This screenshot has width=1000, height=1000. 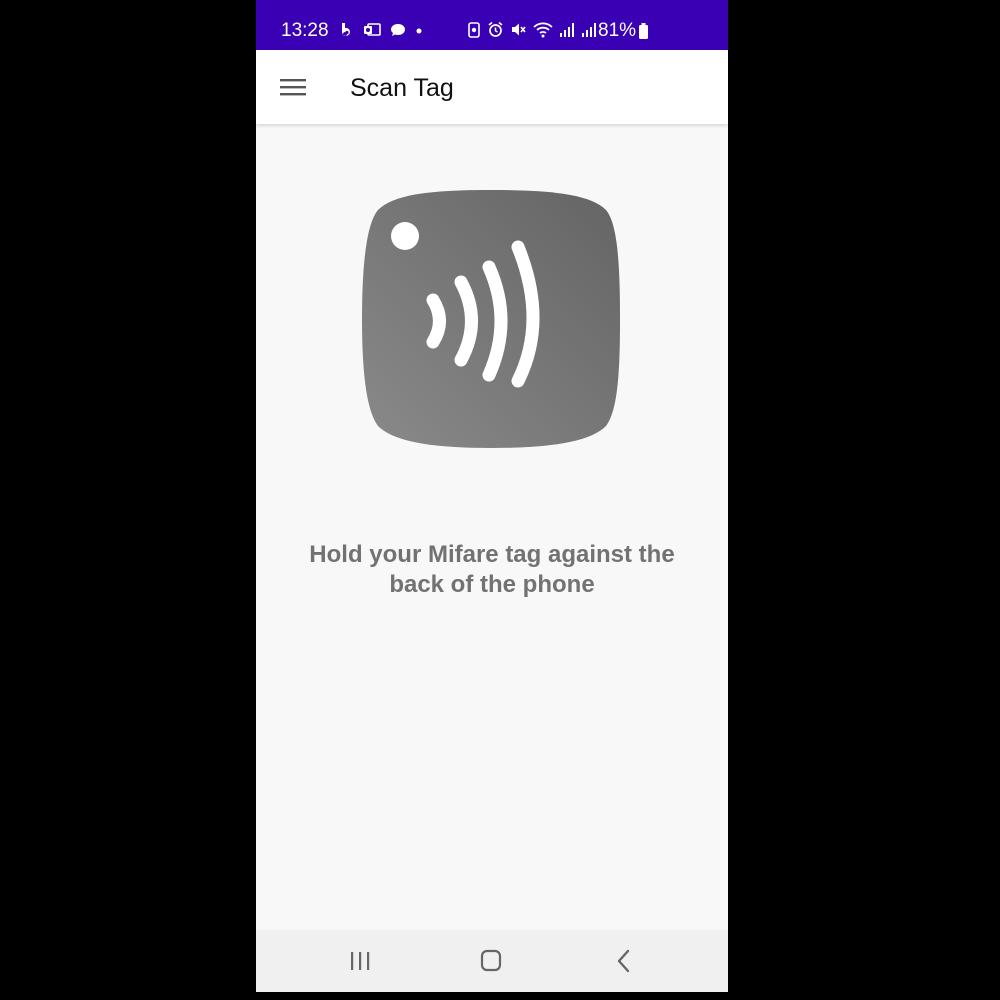 I want to click on dot-icon, so click(x=419, y=31).